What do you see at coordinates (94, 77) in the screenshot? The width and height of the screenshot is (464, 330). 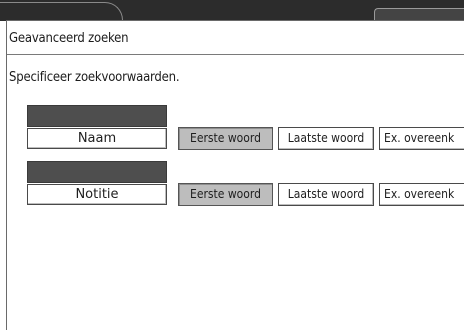 I see `instruction-text: Specificeer zoekvoorwaarden.` at bounding box center [94, 77].